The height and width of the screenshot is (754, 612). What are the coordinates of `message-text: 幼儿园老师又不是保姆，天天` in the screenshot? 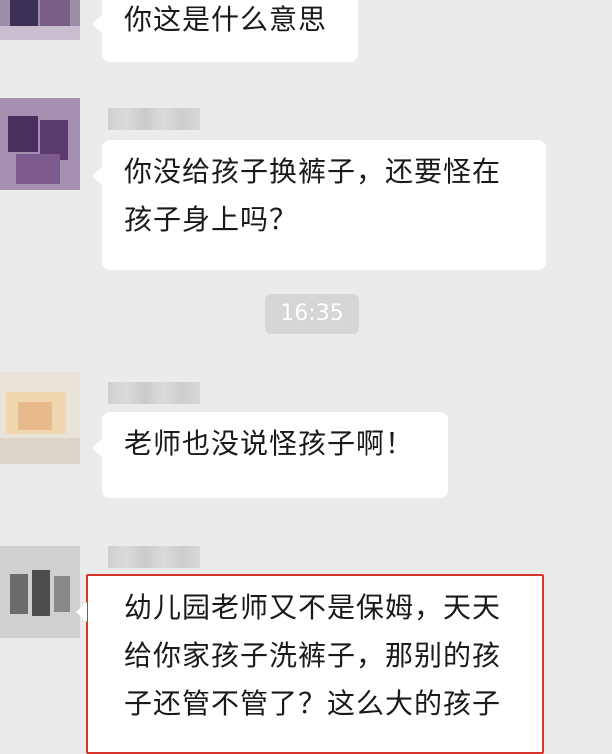 It's located at (313, 607).